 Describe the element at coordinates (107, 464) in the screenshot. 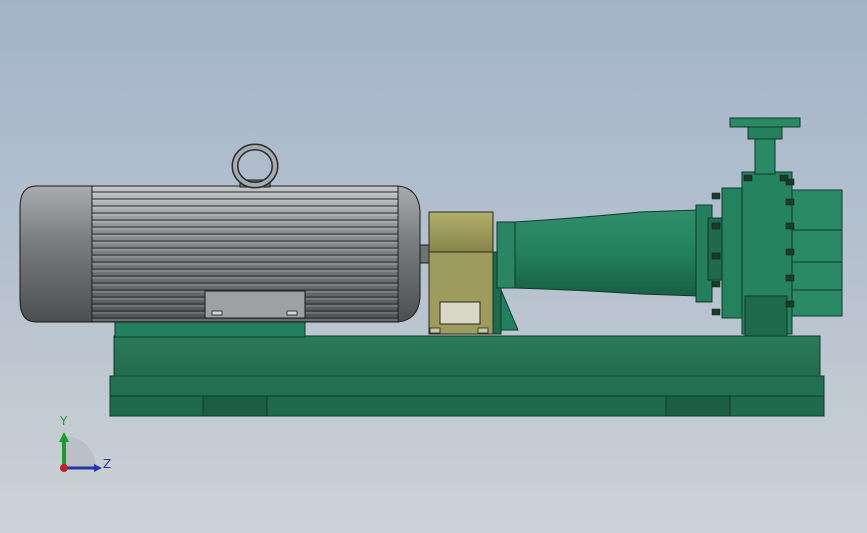

I see `z-axis-label: Z` at that location.